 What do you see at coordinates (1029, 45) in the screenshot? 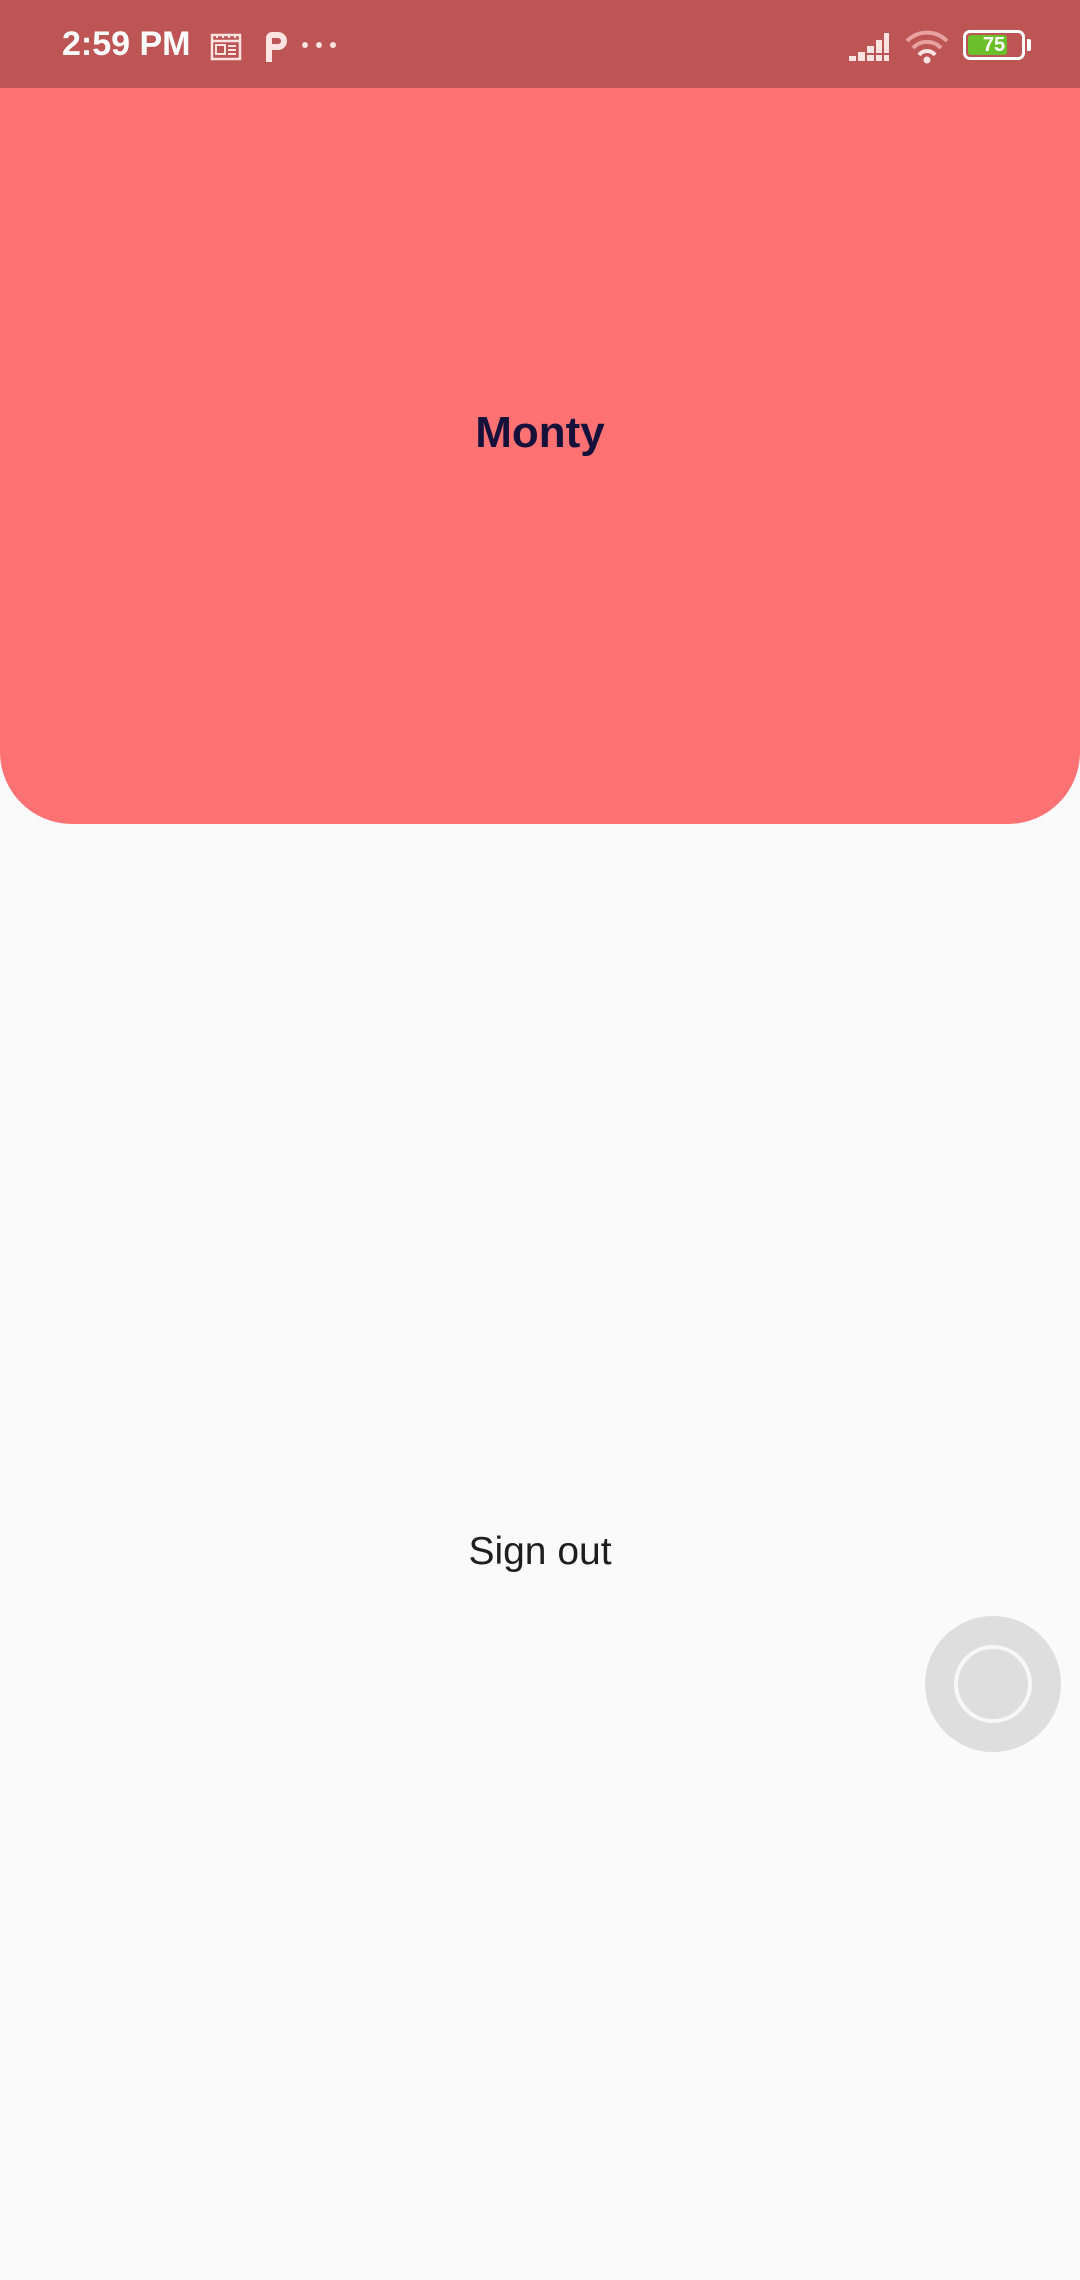
I see `battery-tip` at bounding box center [1029, 45].